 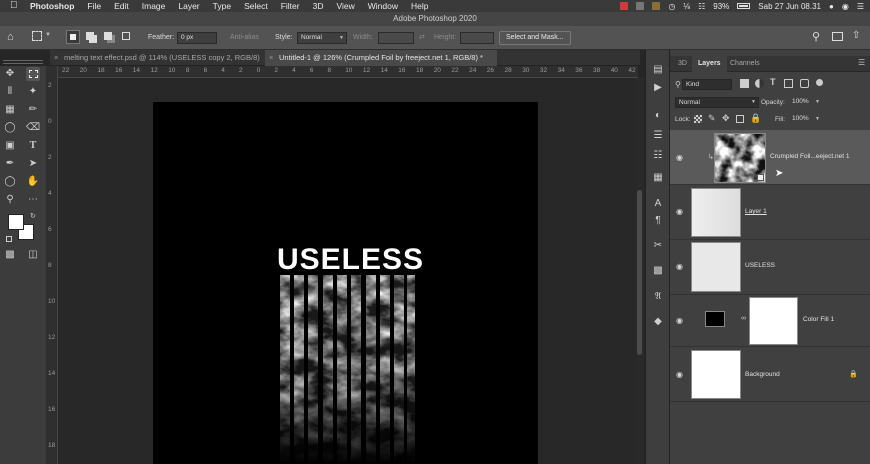 I want to click on time-machine-icon: ◷, so click(x=671, y=6).